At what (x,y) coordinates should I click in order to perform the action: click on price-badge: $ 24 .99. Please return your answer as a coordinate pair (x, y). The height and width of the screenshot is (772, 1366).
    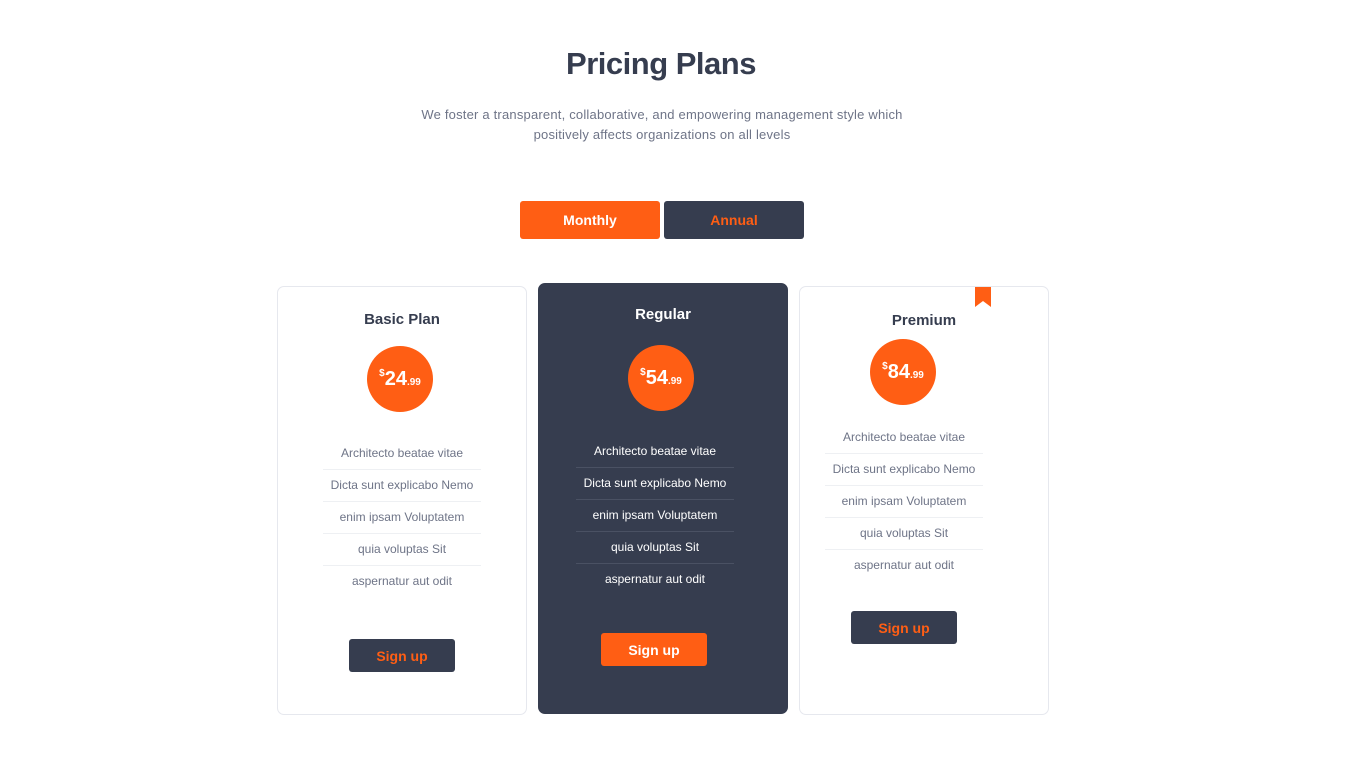
    Looking at the image, I should click on (400, 379).